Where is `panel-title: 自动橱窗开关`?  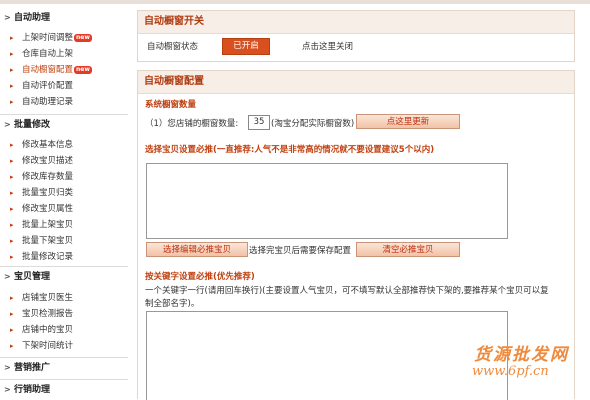 panel-title: 自动橱窗开关 is located at coordinates (356, 22).